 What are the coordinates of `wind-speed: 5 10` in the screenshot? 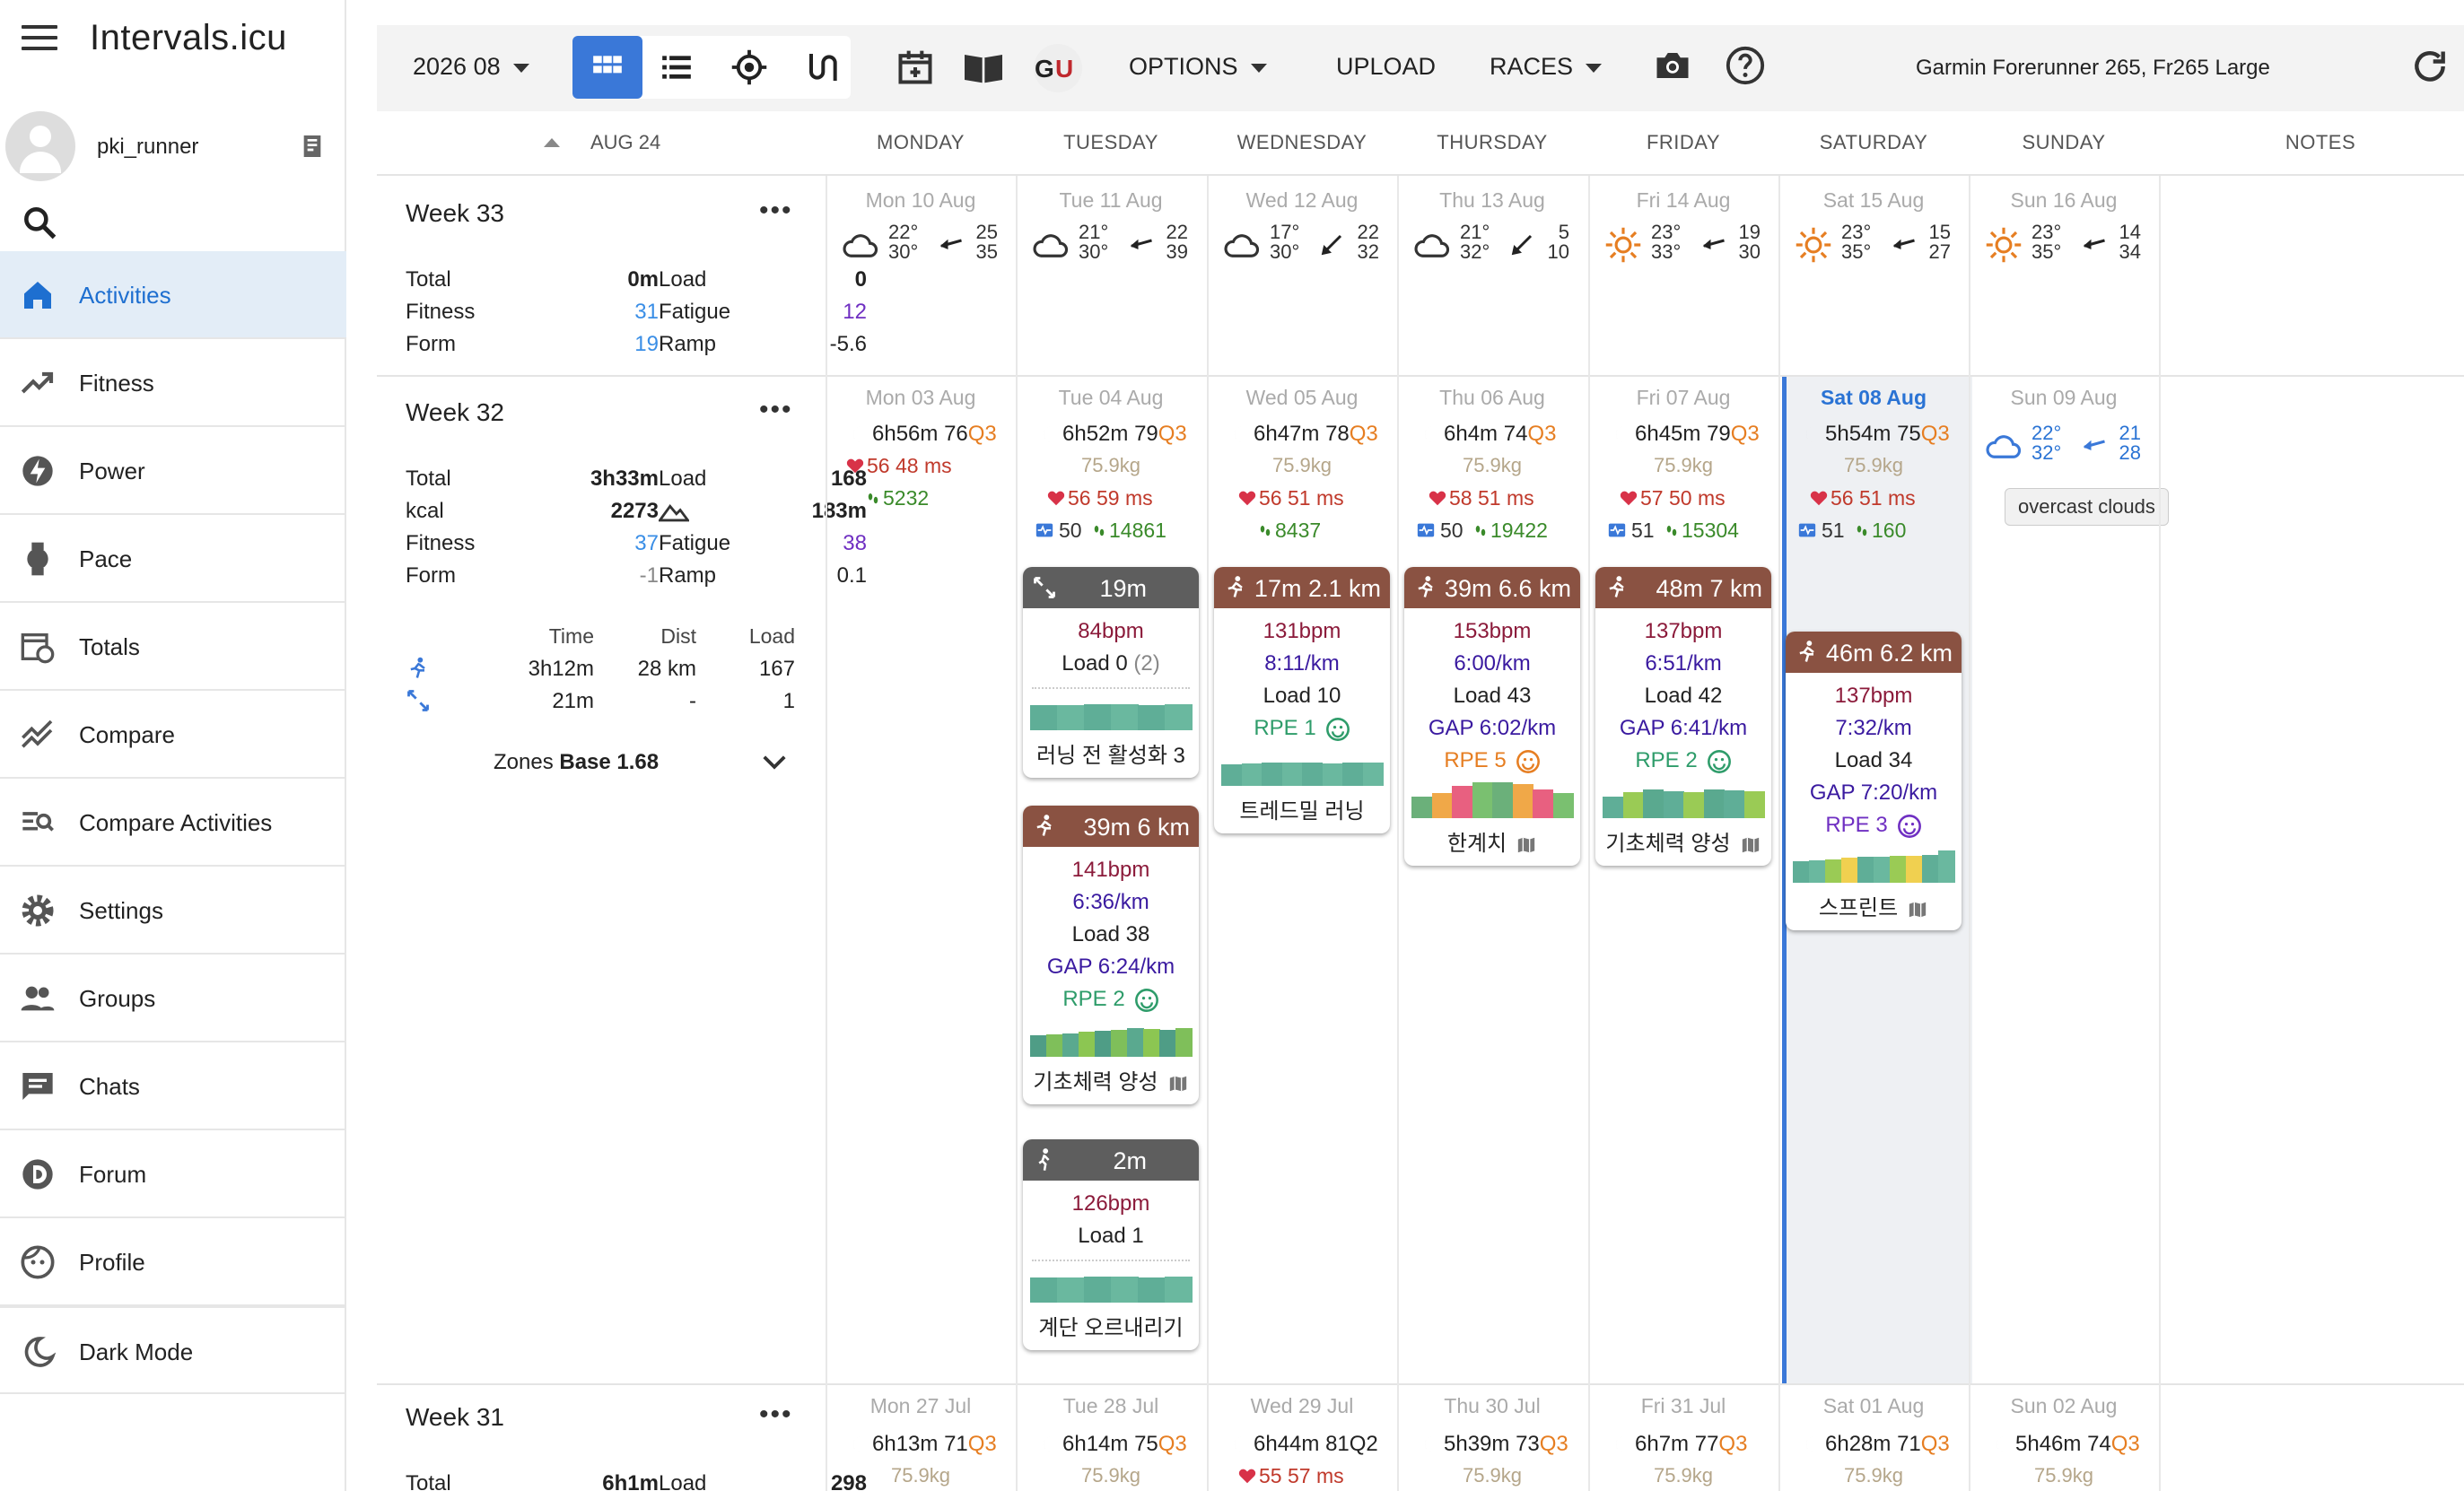 It's located at (1555, 242).